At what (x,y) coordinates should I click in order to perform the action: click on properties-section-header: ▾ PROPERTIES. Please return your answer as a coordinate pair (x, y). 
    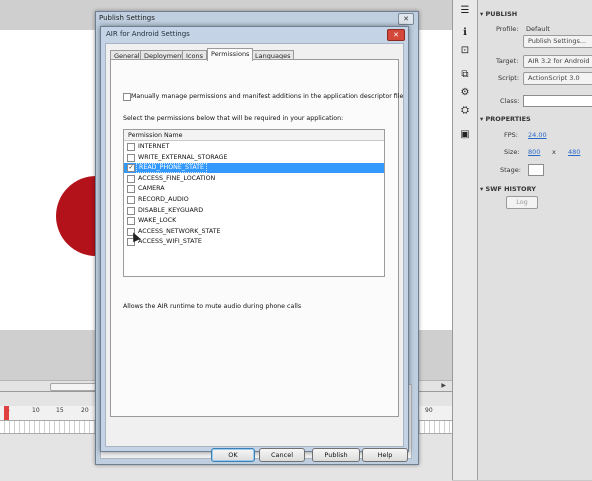
    Looking at the image, I should click on (505, 119).